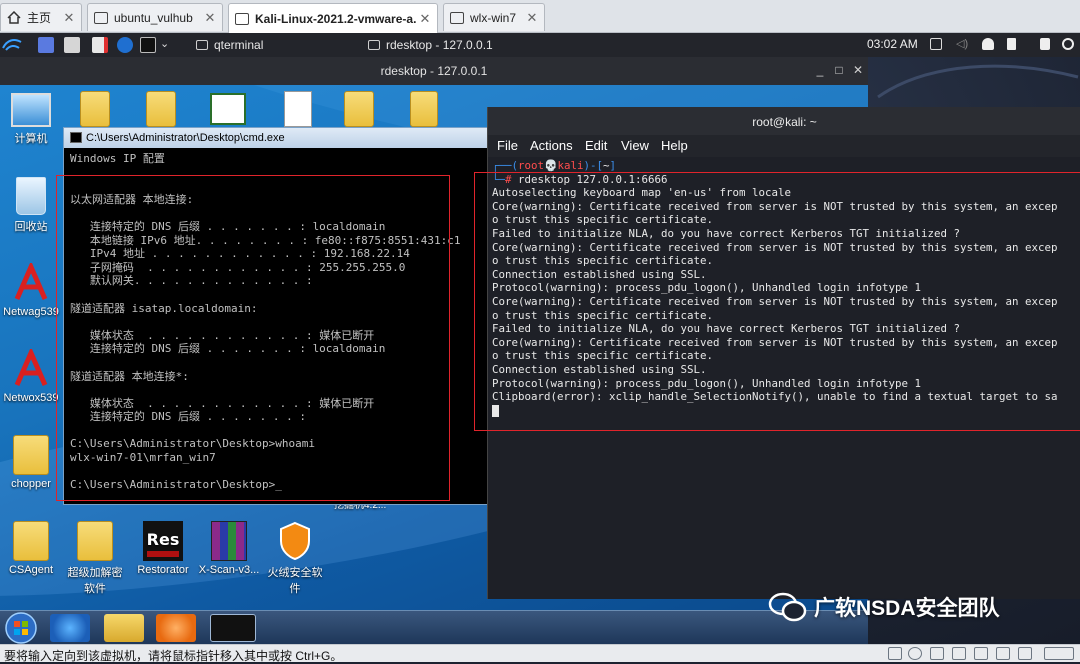 This screenshot has height=664, width=1080. Describe the element at coordinates (295, 541) in the screenshot. I see `huorong-icon` at that location.